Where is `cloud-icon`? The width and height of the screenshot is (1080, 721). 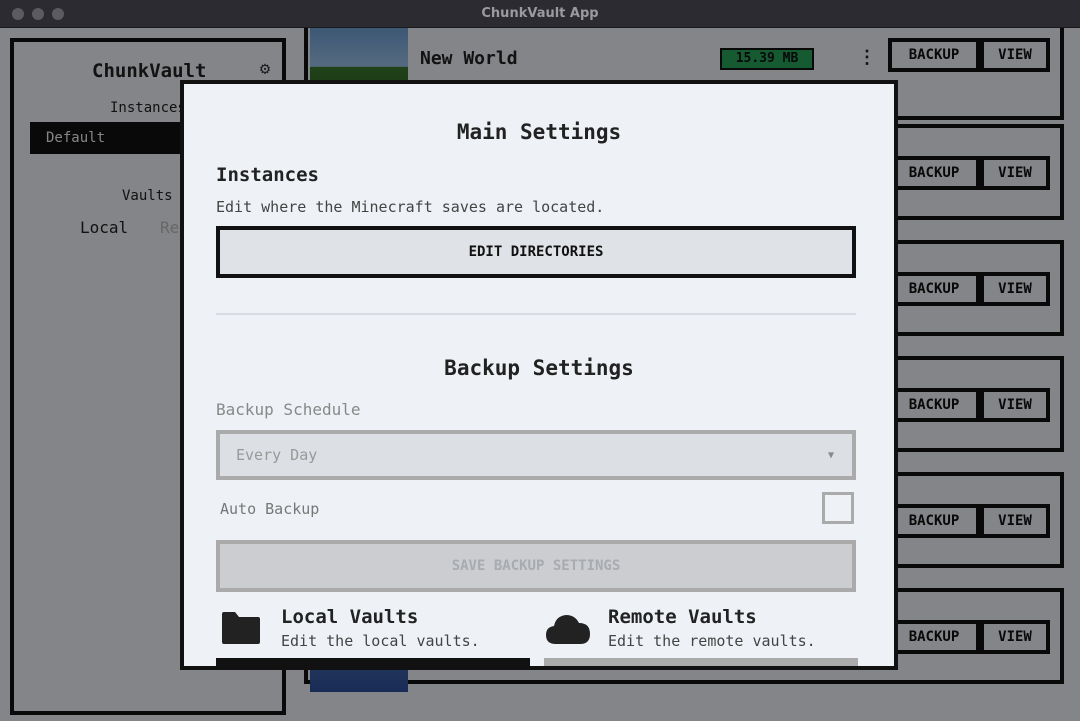
cloud-icon is located at coordinates (568, 629).